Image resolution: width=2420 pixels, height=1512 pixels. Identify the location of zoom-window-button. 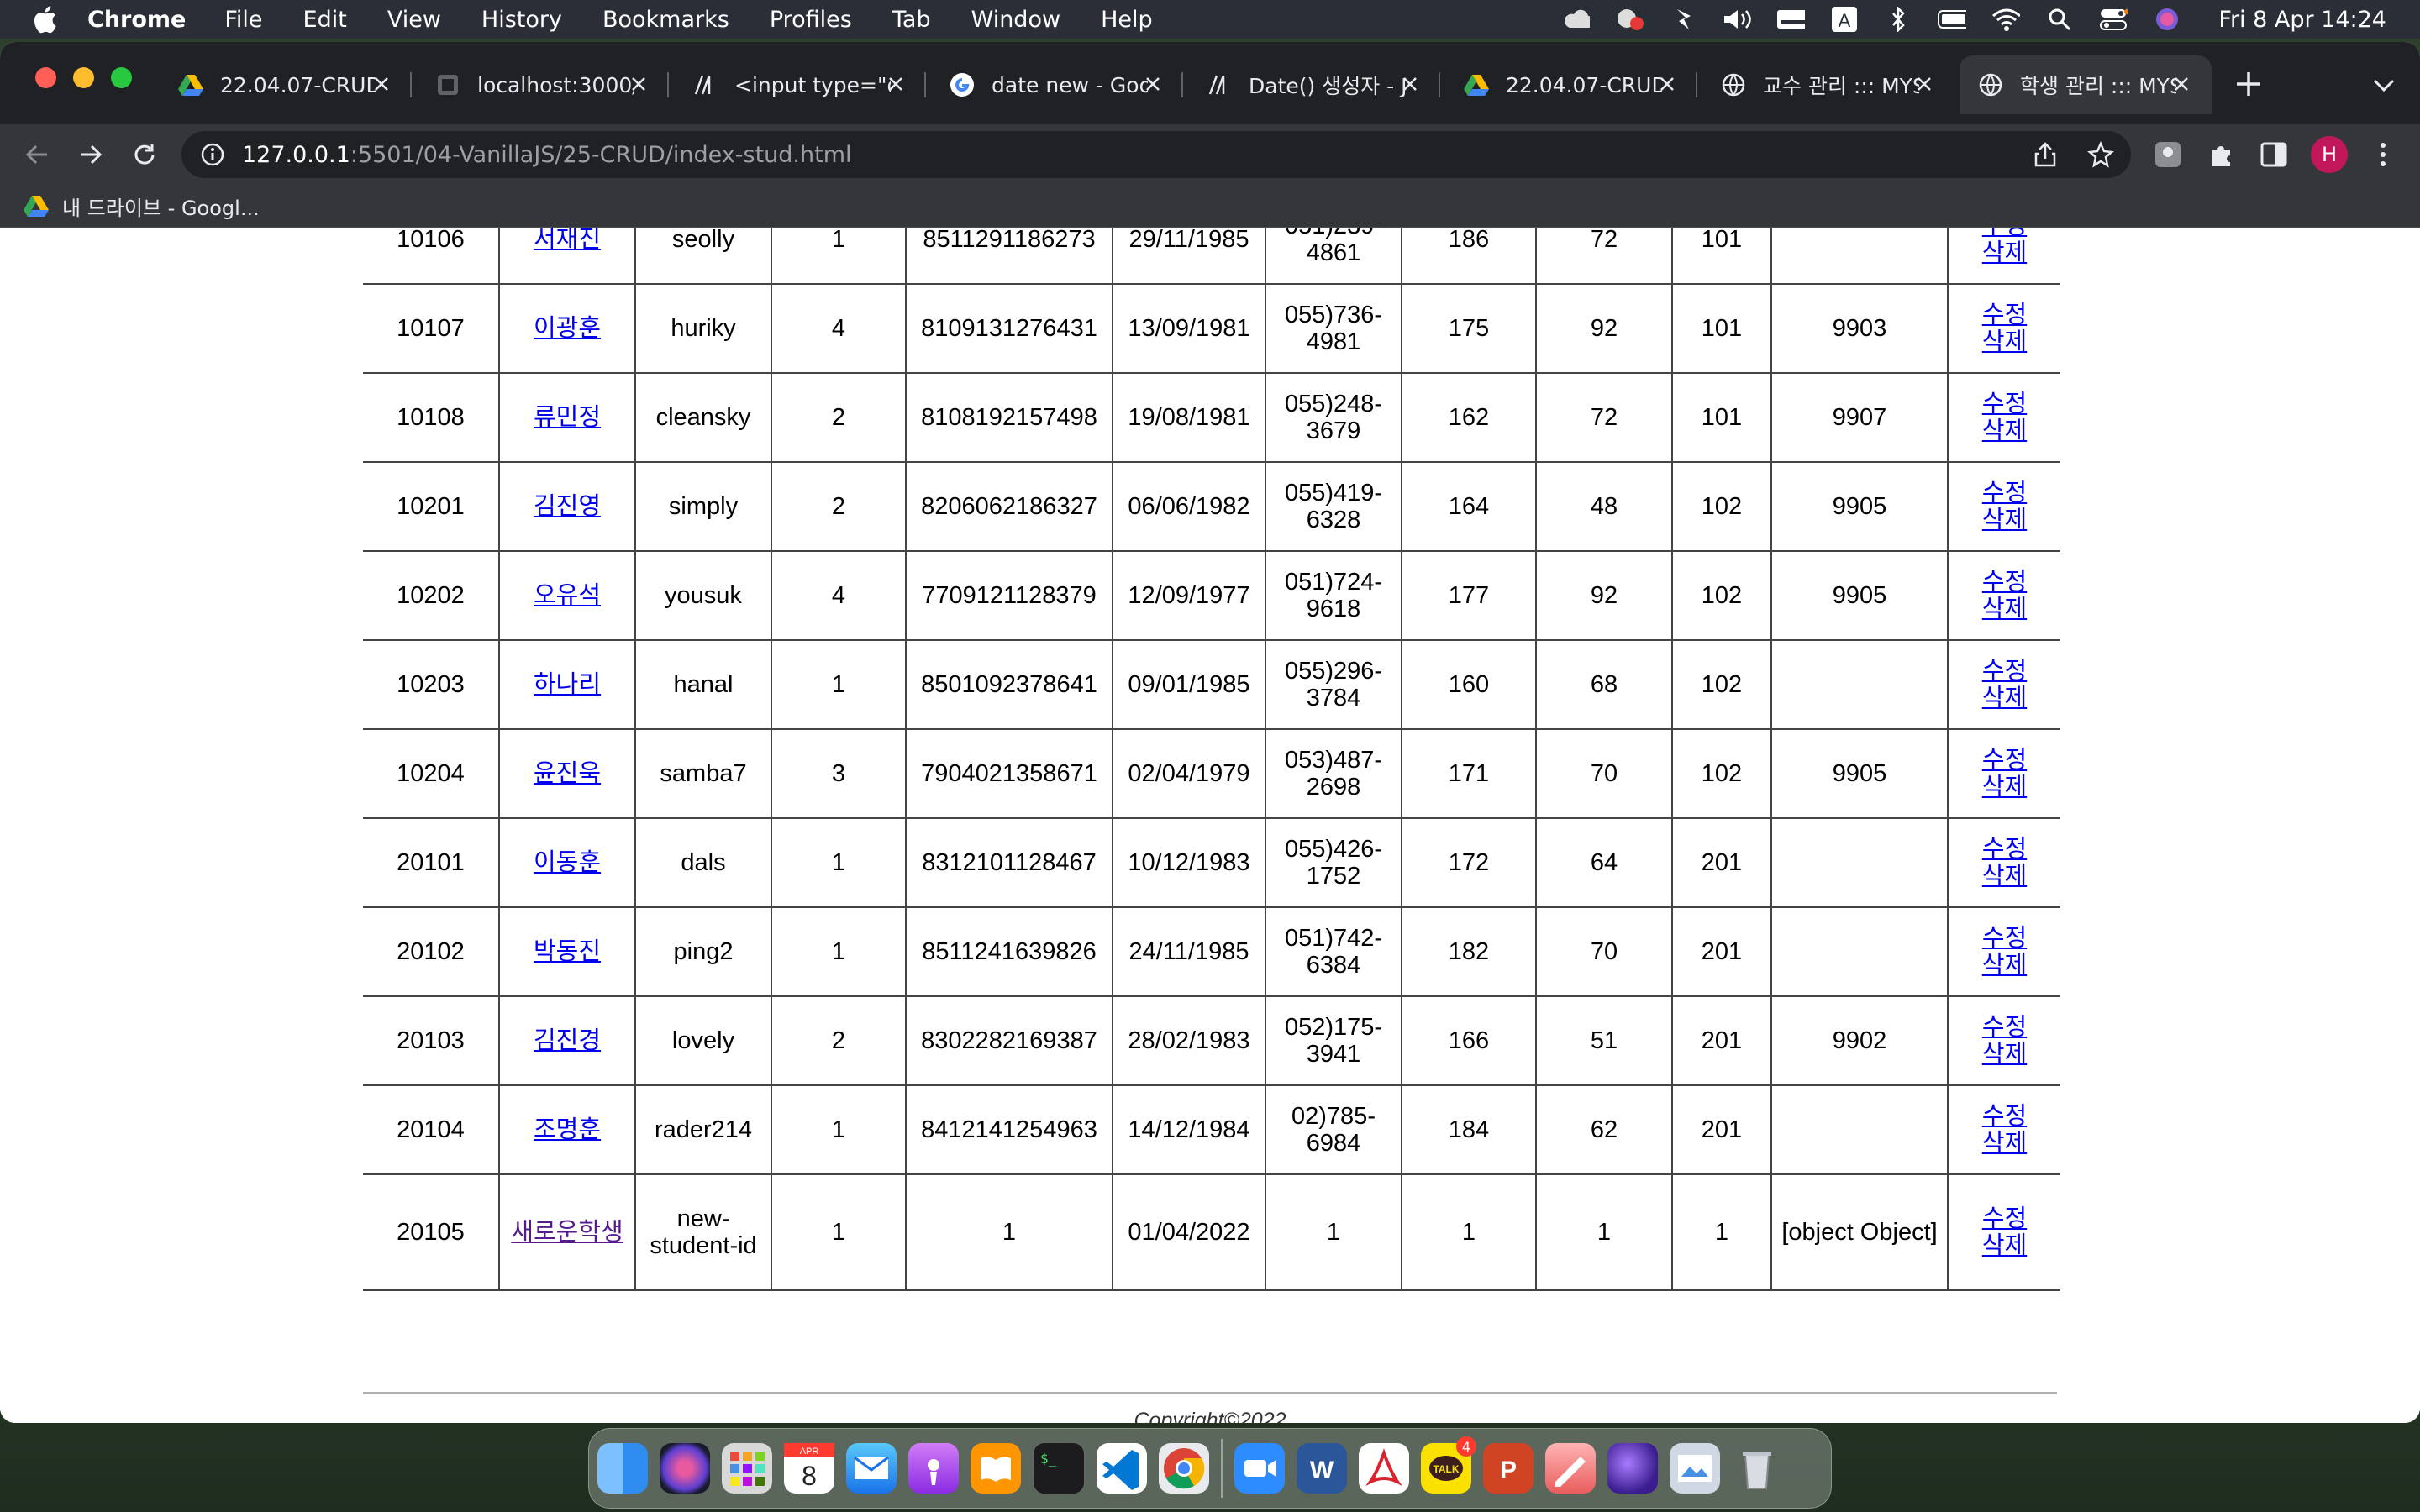
(121, 77).